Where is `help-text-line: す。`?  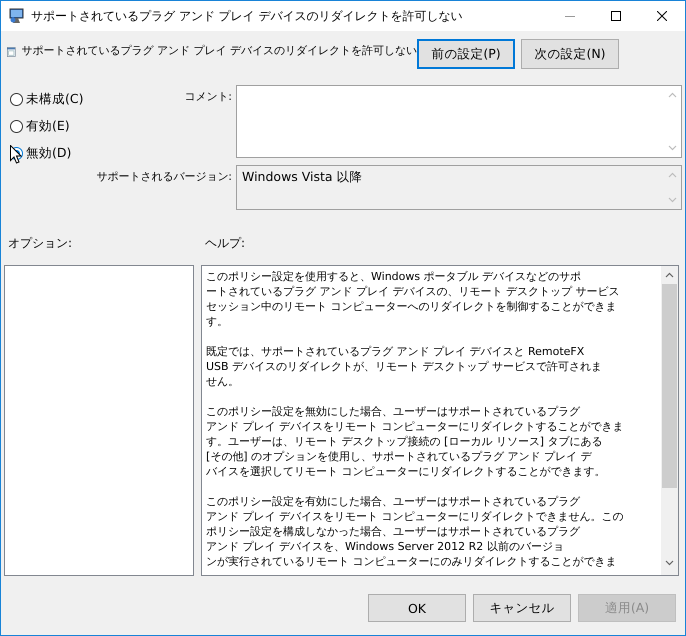 help-text-line: す。 is located at coordinates (217, 321).